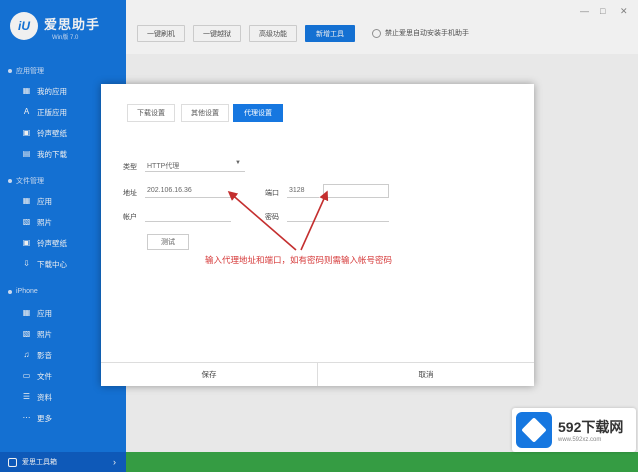  What do you see at coordinates (314, 220) in the screenshot?
I see `arrow-to-port` at bounding box center [314, 220].